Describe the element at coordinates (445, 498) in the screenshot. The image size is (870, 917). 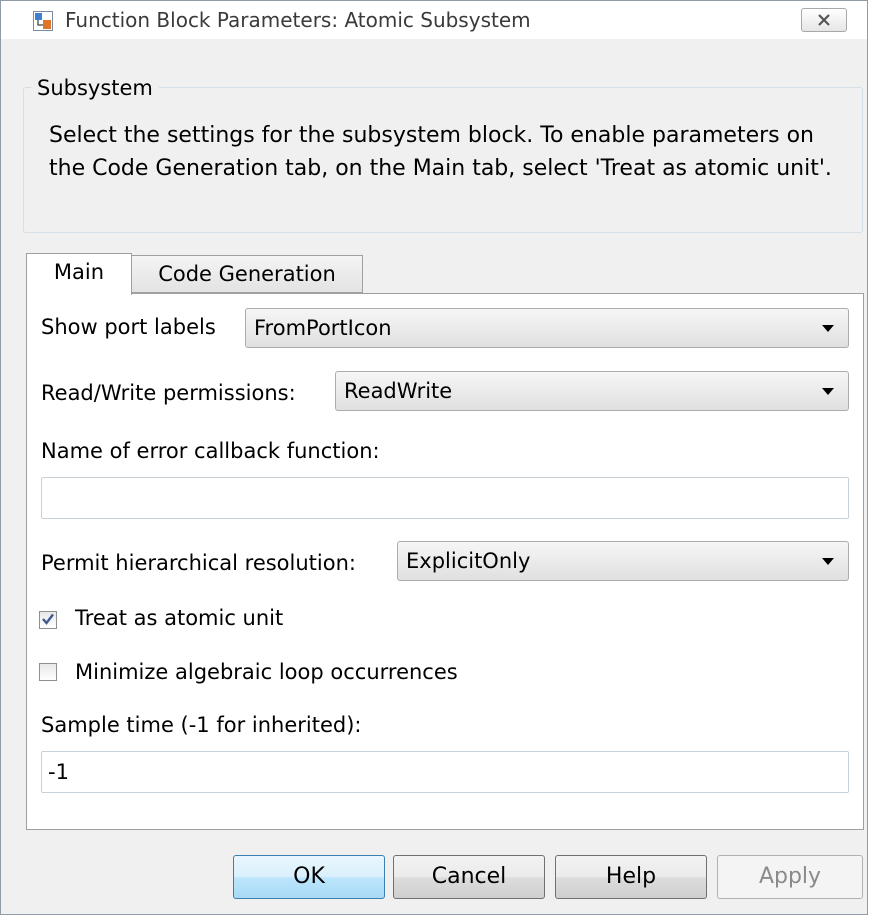
I see `error-callback-input` at that location.